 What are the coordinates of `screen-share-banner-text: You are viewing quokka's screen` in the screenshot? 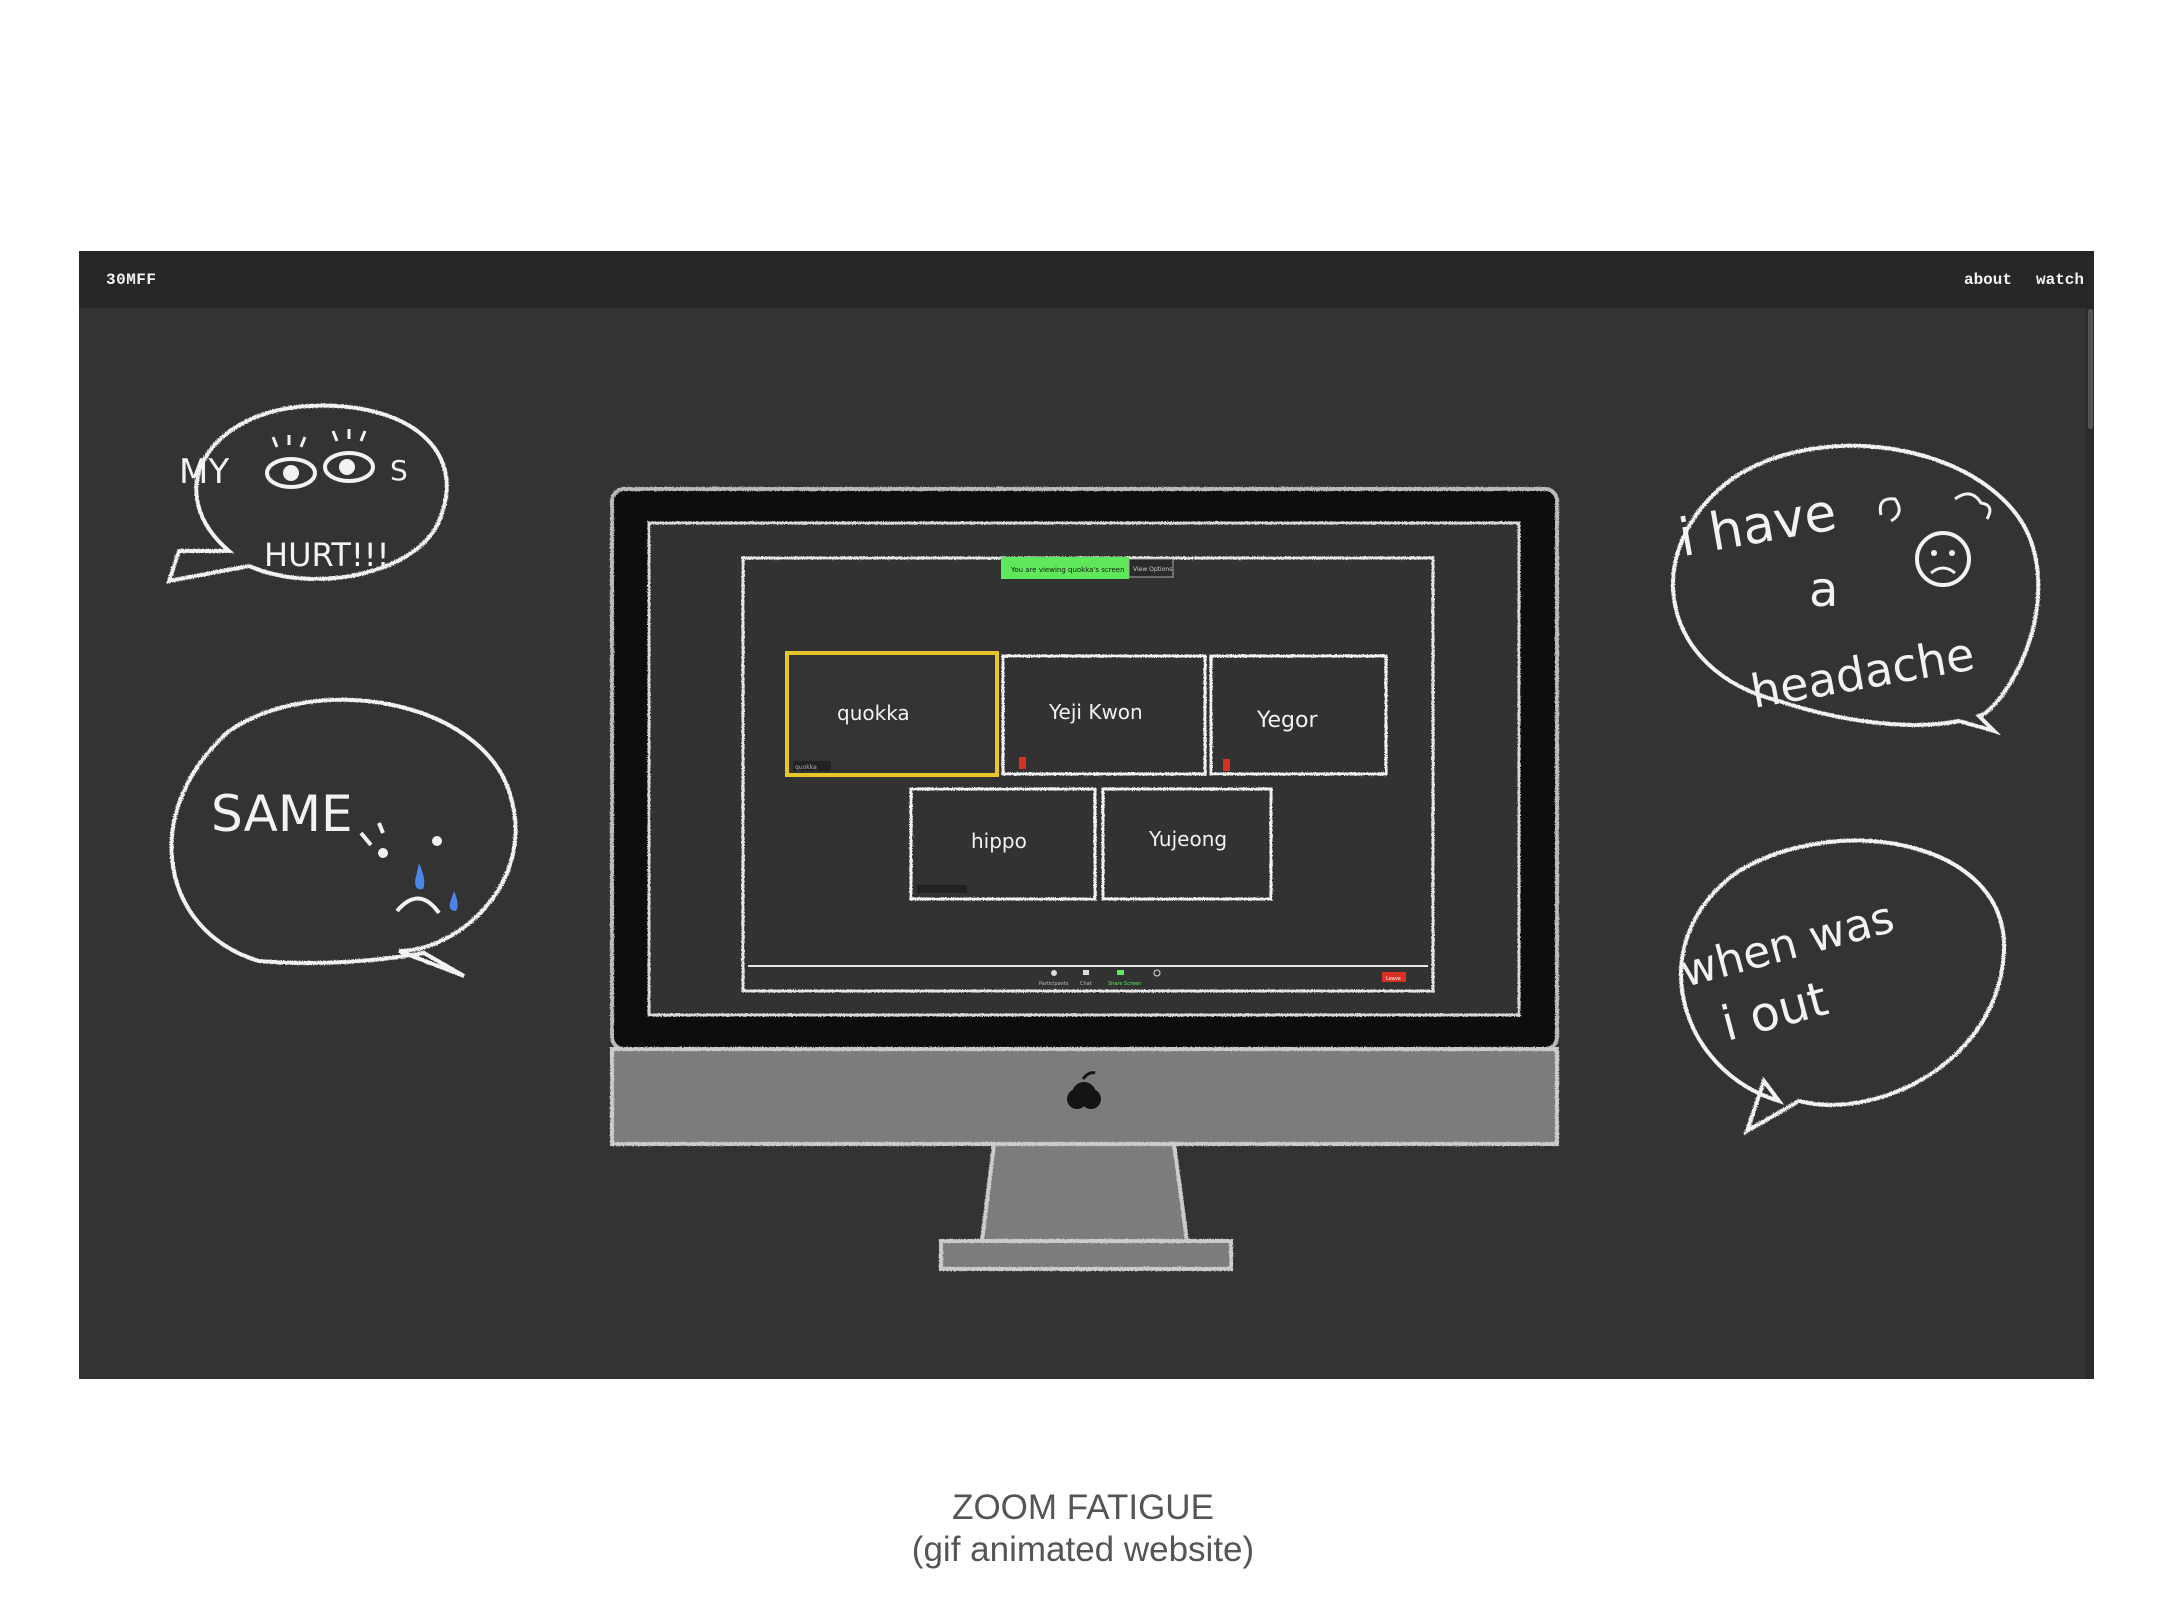 It's located at (1067, 570).